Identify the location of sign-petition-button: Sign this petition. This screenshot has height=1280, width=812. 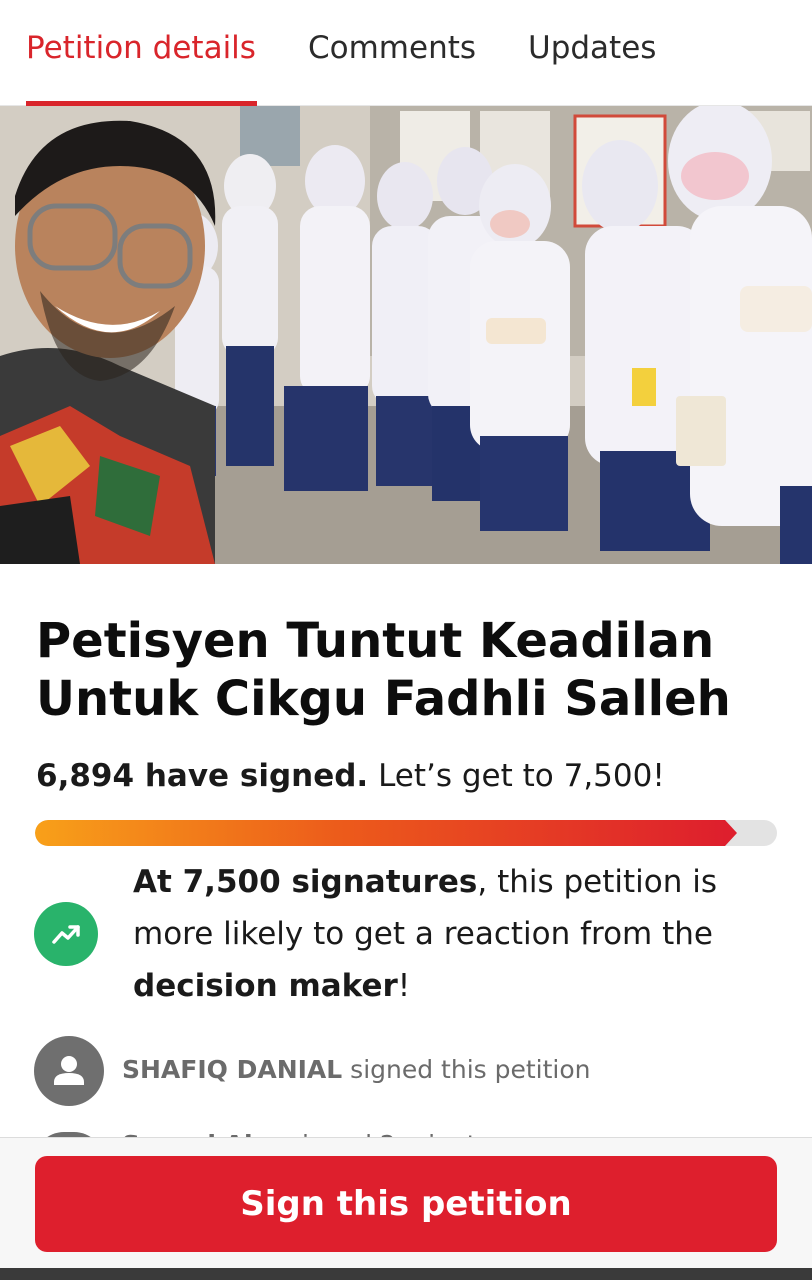
(406, 1204).